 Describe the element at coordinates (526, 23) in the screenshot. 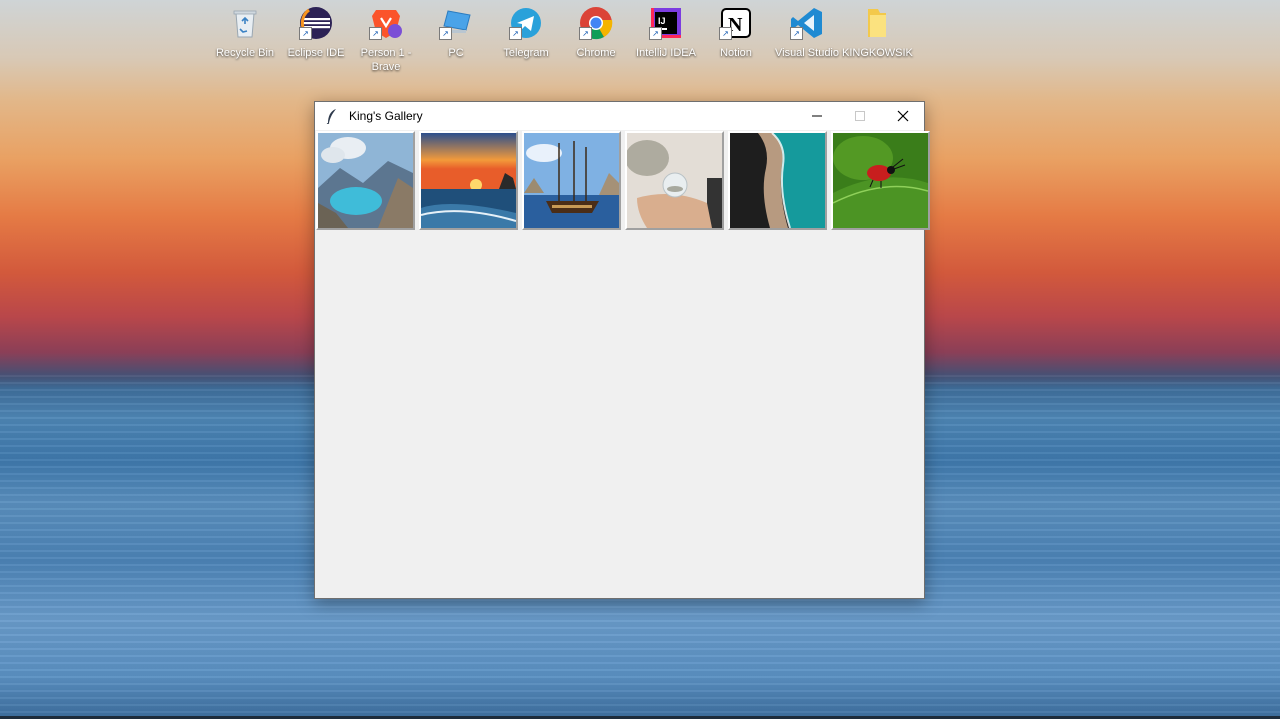

I see `telegram-icon: ↗` at that location.